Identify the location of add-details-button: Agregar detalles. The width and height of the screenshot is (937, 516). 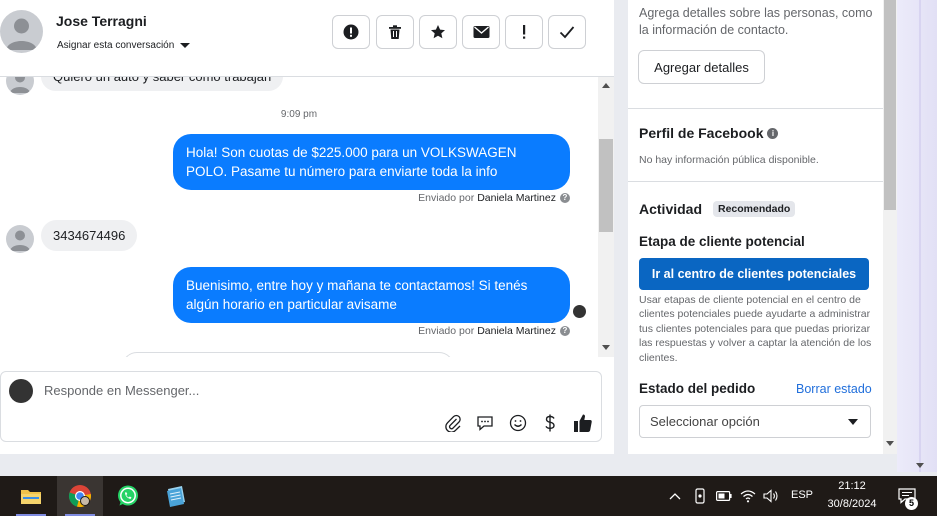
(701, 67).